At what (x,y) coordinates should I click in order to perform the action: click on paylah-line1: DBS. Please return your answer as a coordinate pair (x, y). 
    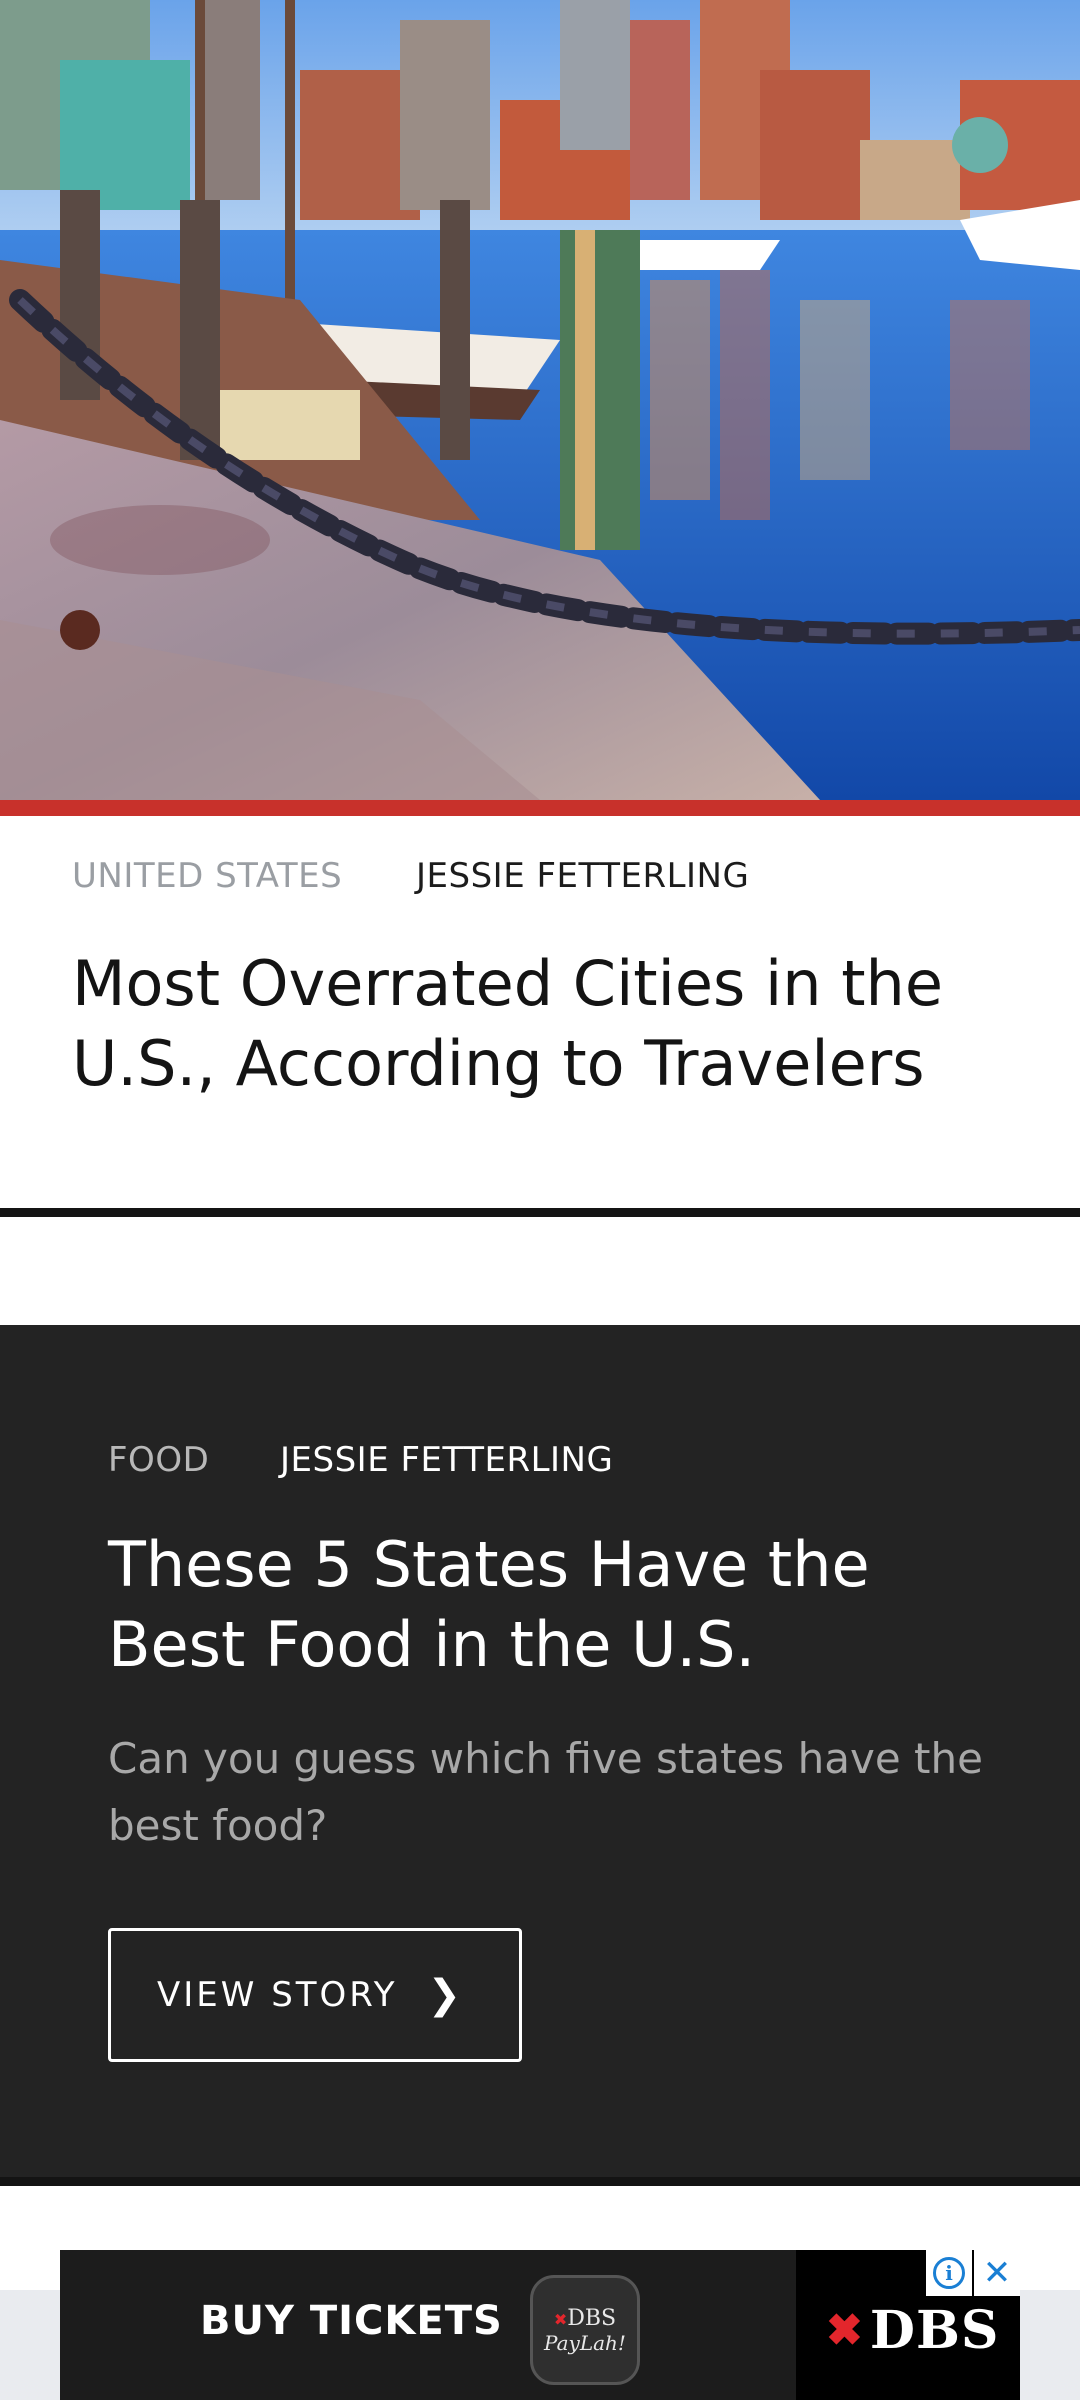
    Looking at the image, I should click on (592, 2318).